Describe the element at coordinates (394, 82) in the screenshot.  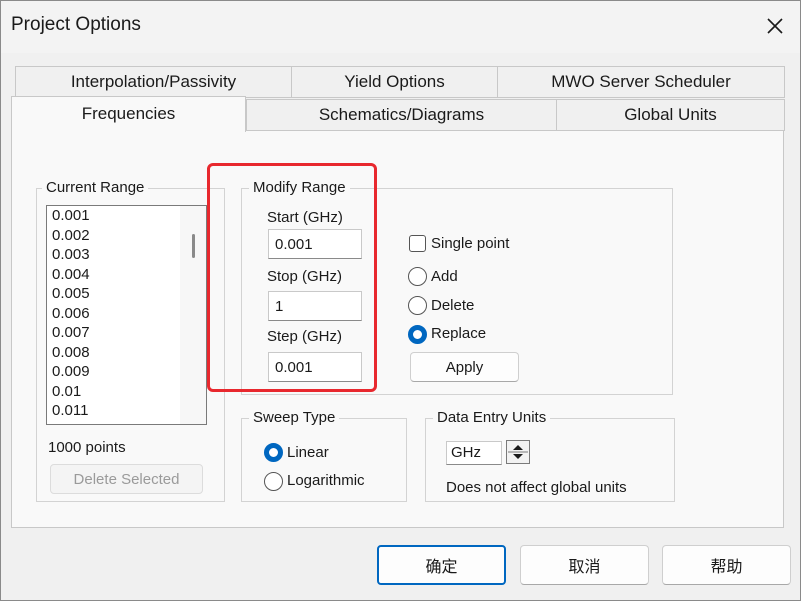
I see `tab-yield-options: Yield Options` at that location.